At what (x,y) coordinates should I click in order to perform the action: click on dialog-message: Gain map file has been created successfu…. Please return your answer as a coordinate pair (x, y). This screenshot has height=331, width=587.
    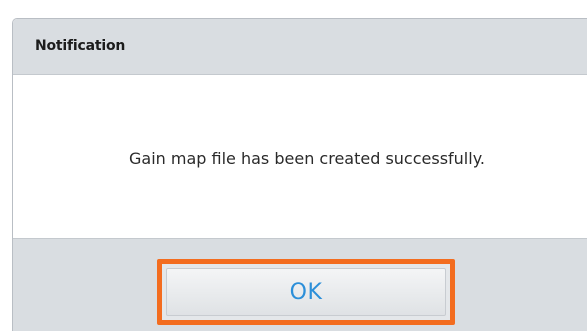
    Looking at the image, I should click on (307, 158).